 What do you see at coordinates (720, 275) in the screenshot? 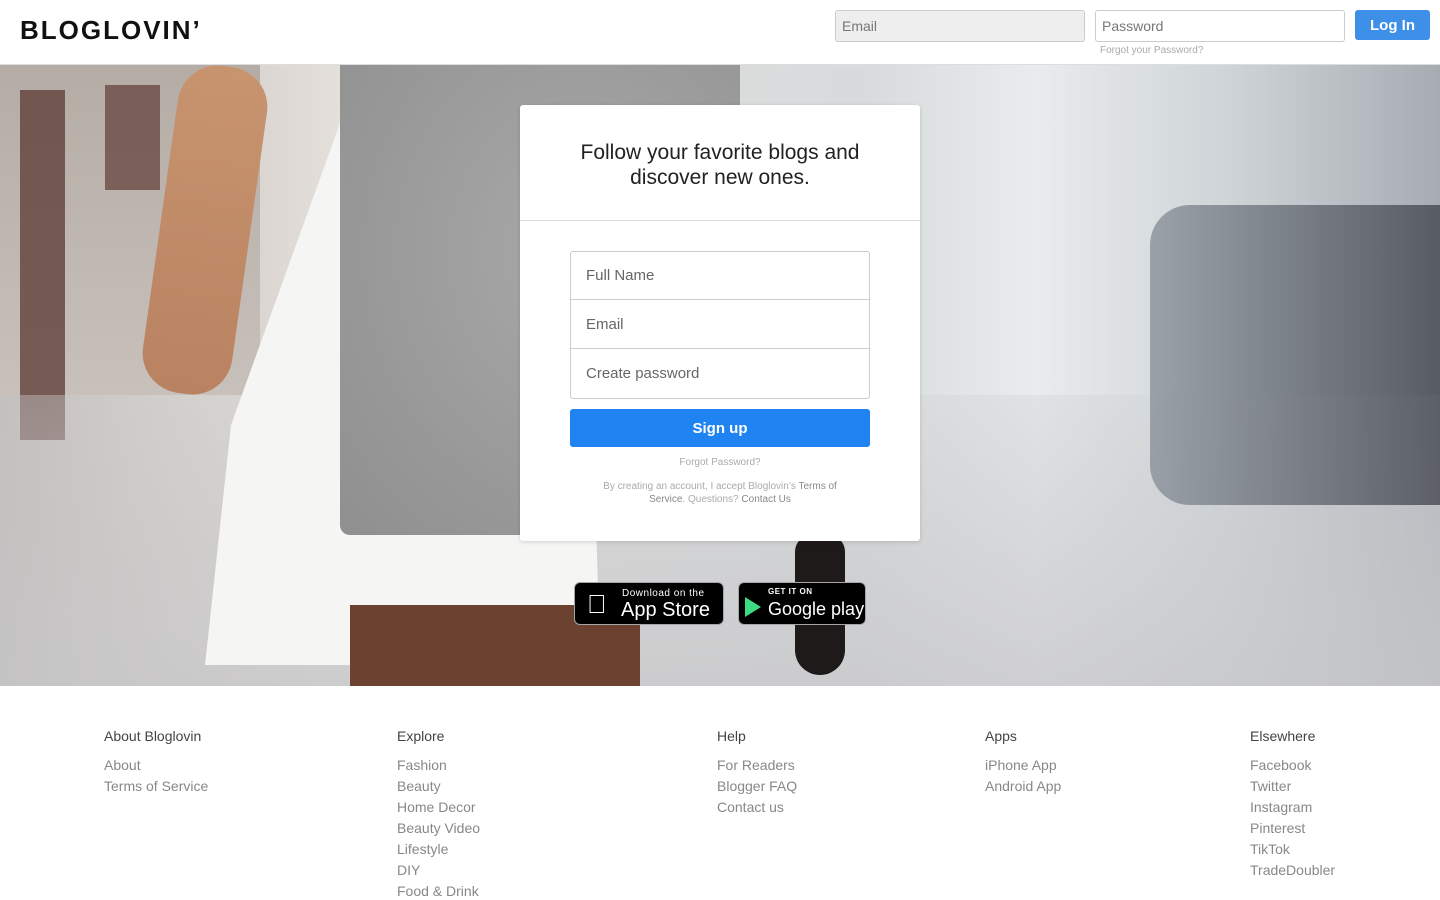
I see `fullname-input` at bounding box center [720, 275].